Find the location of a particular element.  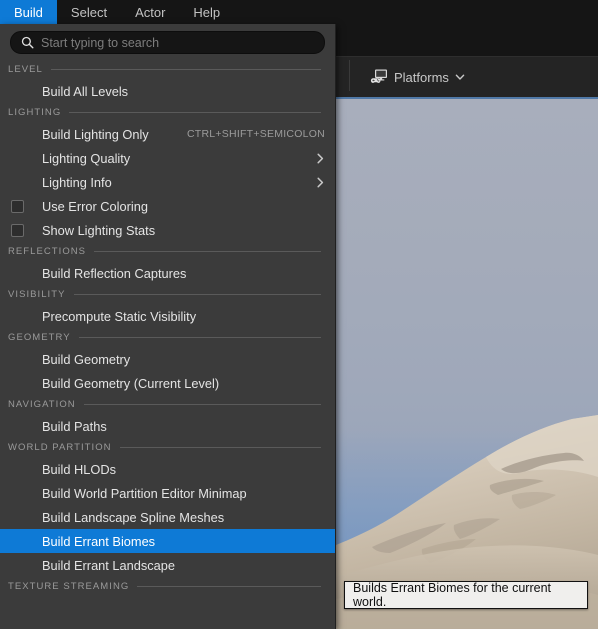

menu-section-label: REFLECTIONS is located at coordinates (47, 251).